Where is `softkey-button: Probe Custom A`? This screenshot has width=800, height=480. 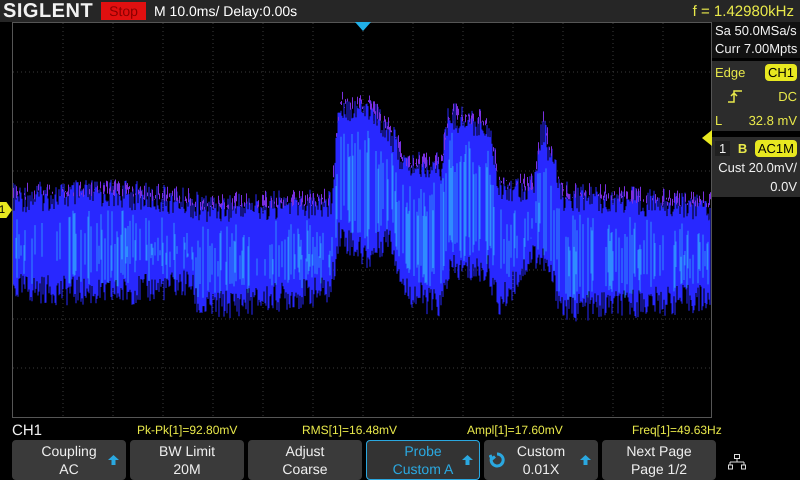
softkey-button: Probe Custom A is located at coordinates (423, 460).